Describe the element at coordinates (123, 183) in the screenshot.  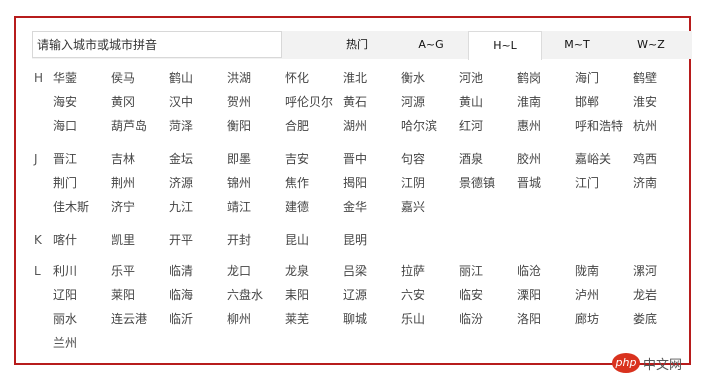
I see `city-link: 荆州` at that location.